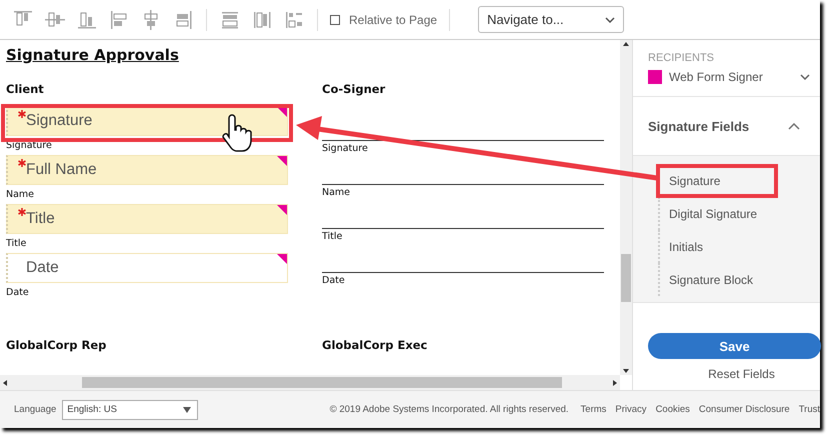 This screenshot has width=830, height=438. I want to click on footer-link: Trust, so click(809, 409).